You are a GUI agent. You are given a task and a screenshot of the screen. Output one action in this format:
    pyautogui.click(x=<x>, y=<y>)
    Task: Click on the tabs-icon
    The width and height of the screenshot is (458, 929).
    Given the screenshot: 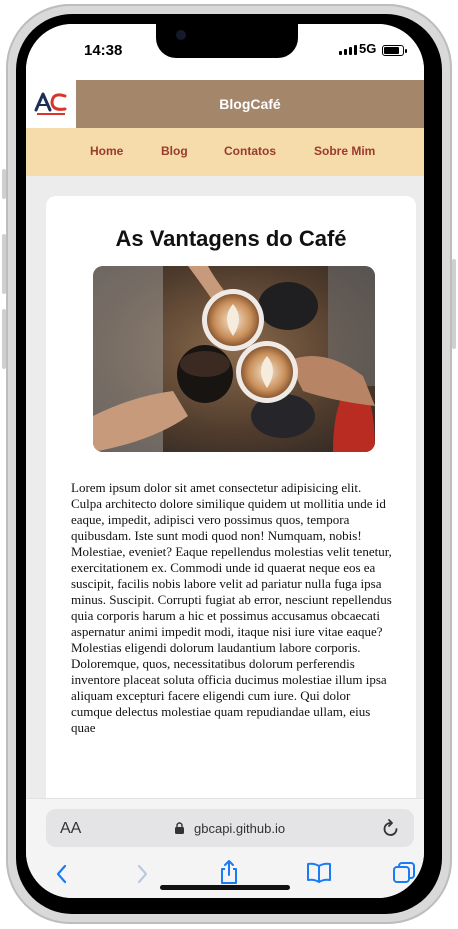 What is the action you would take?
    pyautogui.click(x=404, y=873)
    